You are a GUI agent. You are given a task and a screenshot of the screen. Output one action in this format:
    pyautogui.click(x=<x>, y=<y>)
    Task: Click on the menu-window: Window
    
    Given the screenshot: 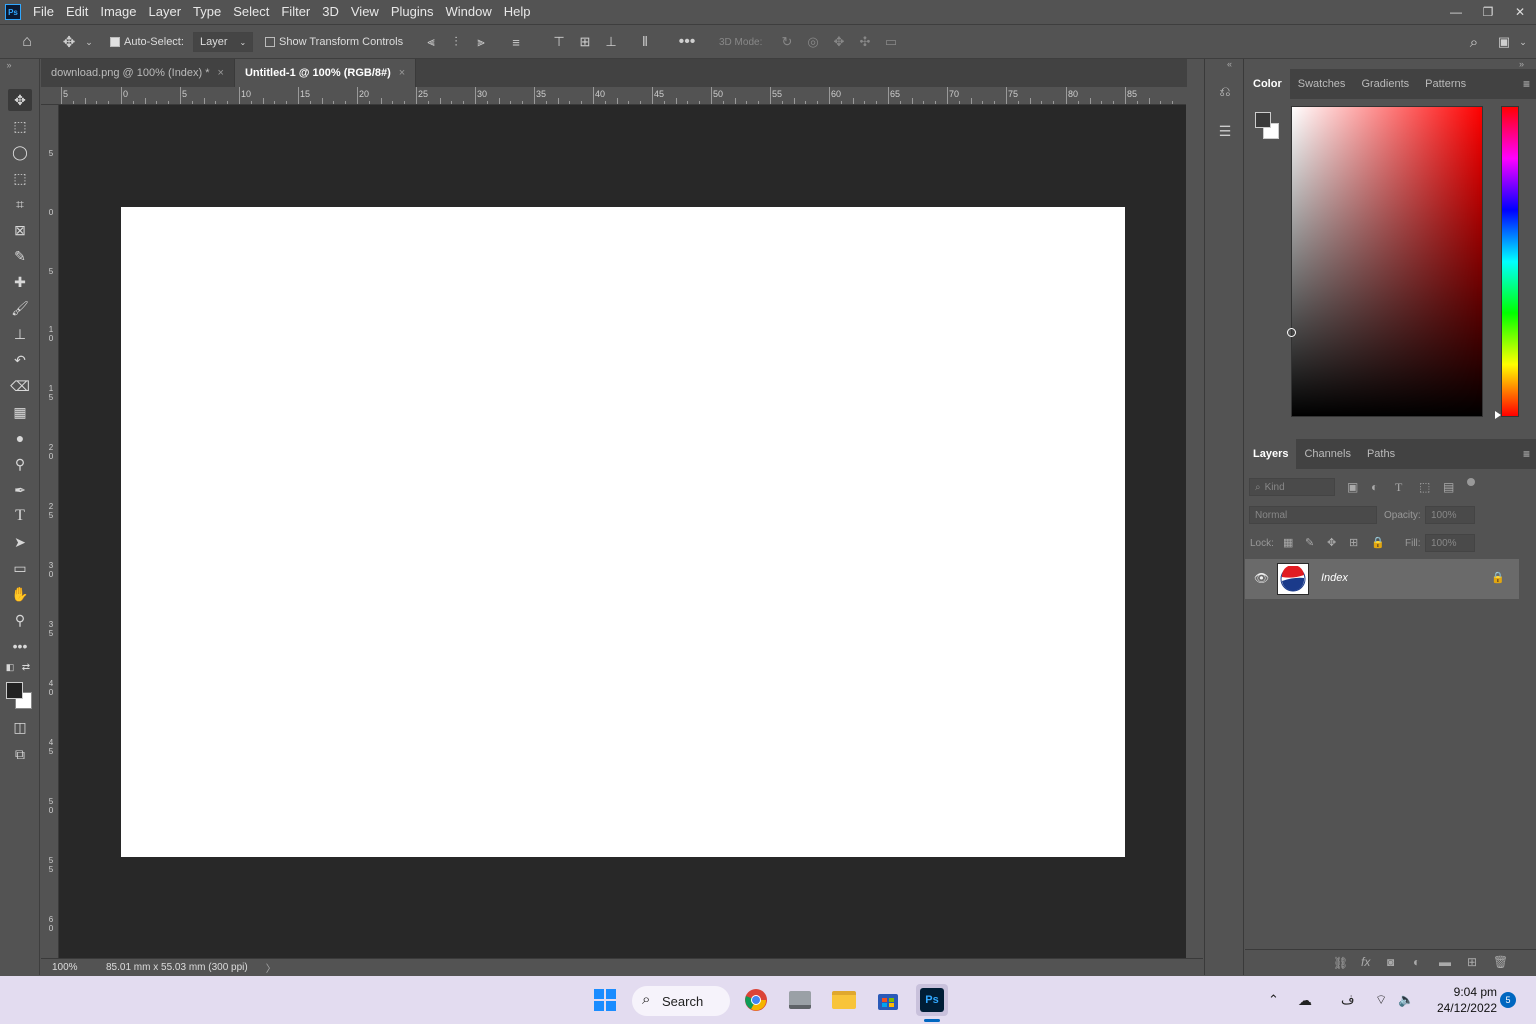 What is the action you would take?
    pyautogui.click(x=468, y=12)
    